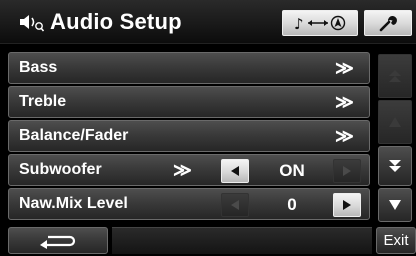 The height and width of the screenshot is (256, 416). Describe the element at coordinates (73, 203) in the screenshot. I see `mix-level-label: Naw.Mix Level` at that location.